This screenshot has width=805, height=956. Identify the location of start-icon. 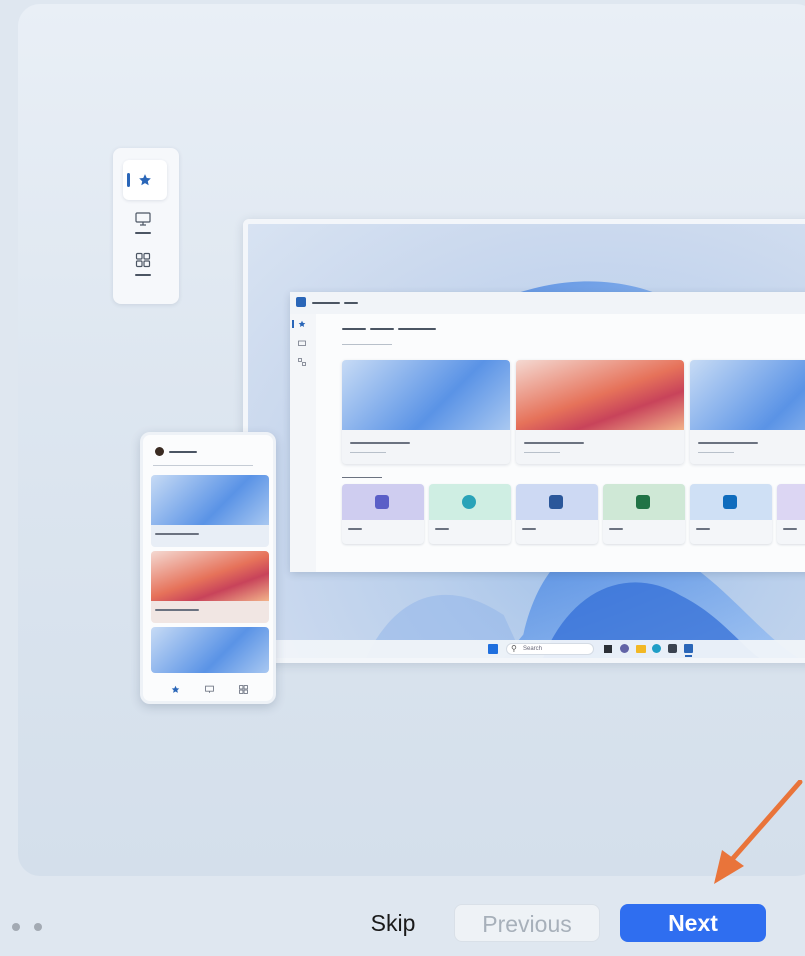
(493, 649).